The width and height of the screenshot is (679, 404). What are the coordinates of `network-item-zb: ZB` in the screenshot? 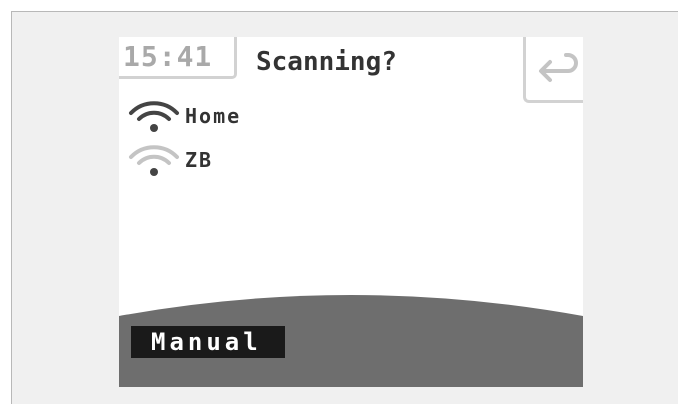 It's located at (170, 160).